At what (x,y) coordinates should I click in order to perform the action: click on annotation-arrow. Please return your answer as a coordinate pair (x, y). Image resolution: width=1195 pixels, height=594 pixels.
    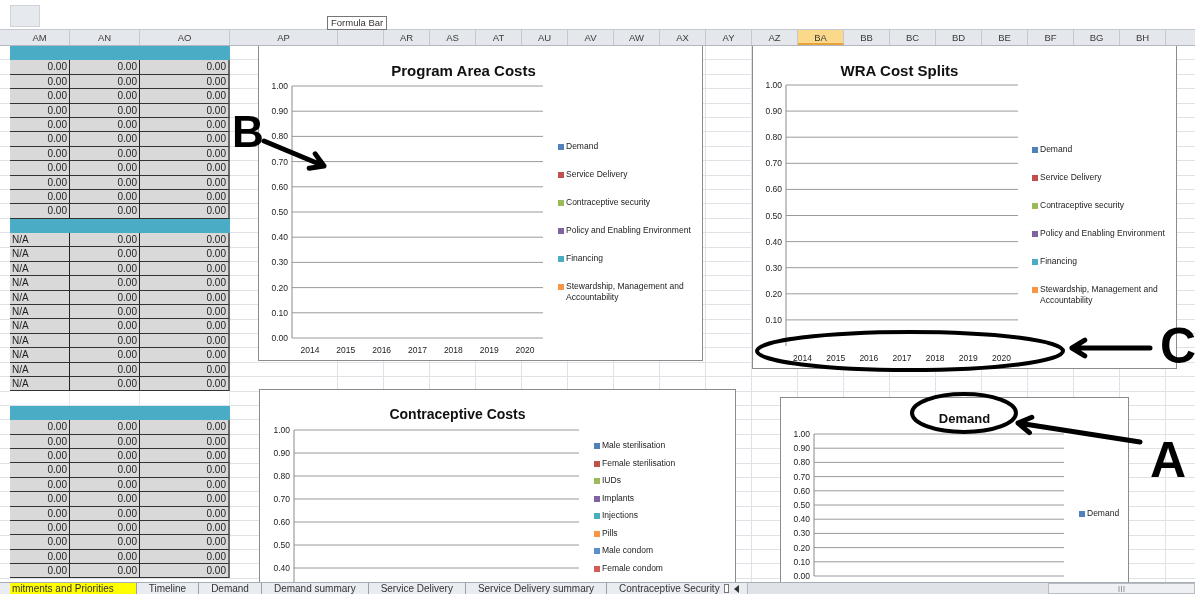
    Looking at the image, I should click on (294, 154).